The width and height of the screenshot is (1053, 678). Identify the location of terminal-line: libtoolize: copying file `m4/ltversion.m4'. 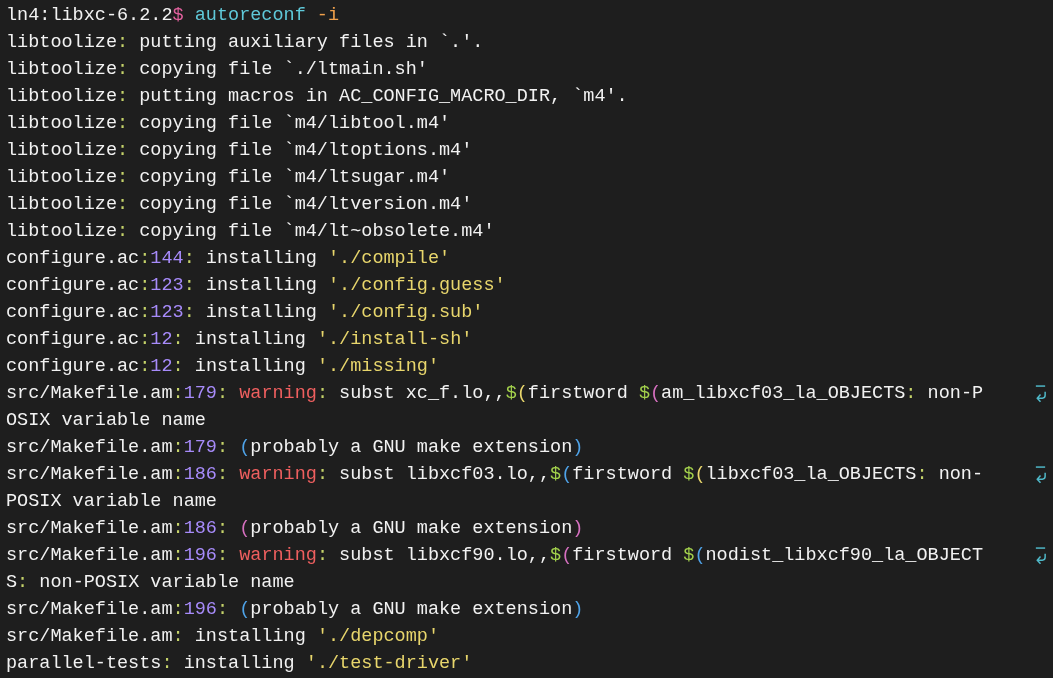
(239, 205).